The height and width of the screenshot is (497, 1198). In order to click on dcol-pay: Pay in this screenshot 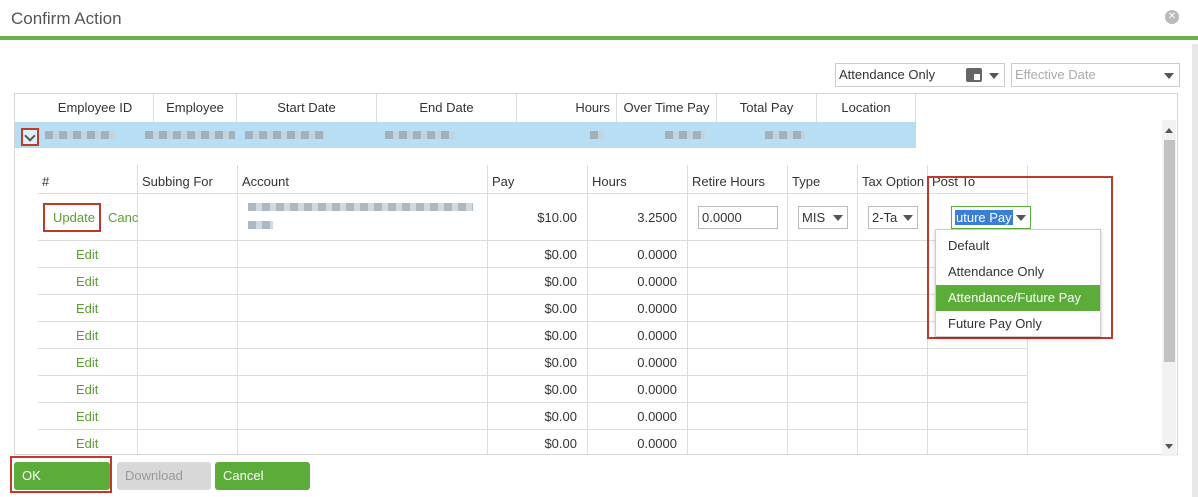, I will do `click(538, 179)`.